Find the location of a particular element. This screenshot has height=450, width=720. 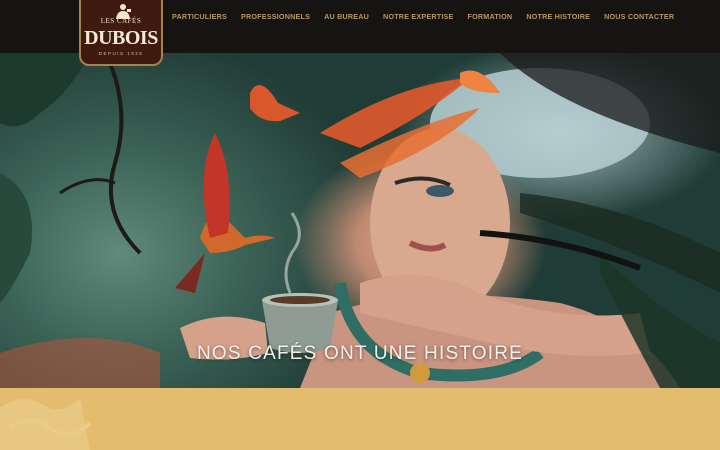

nav-item-particuliers: PARTICULIERS is located at coordinates (199, 16).